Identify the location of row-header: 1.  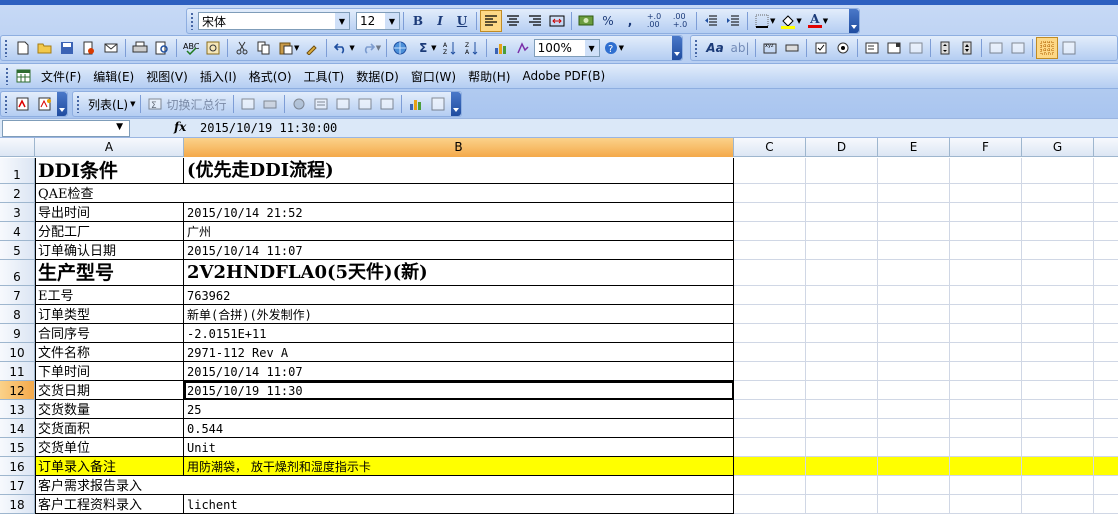
(17, 171).